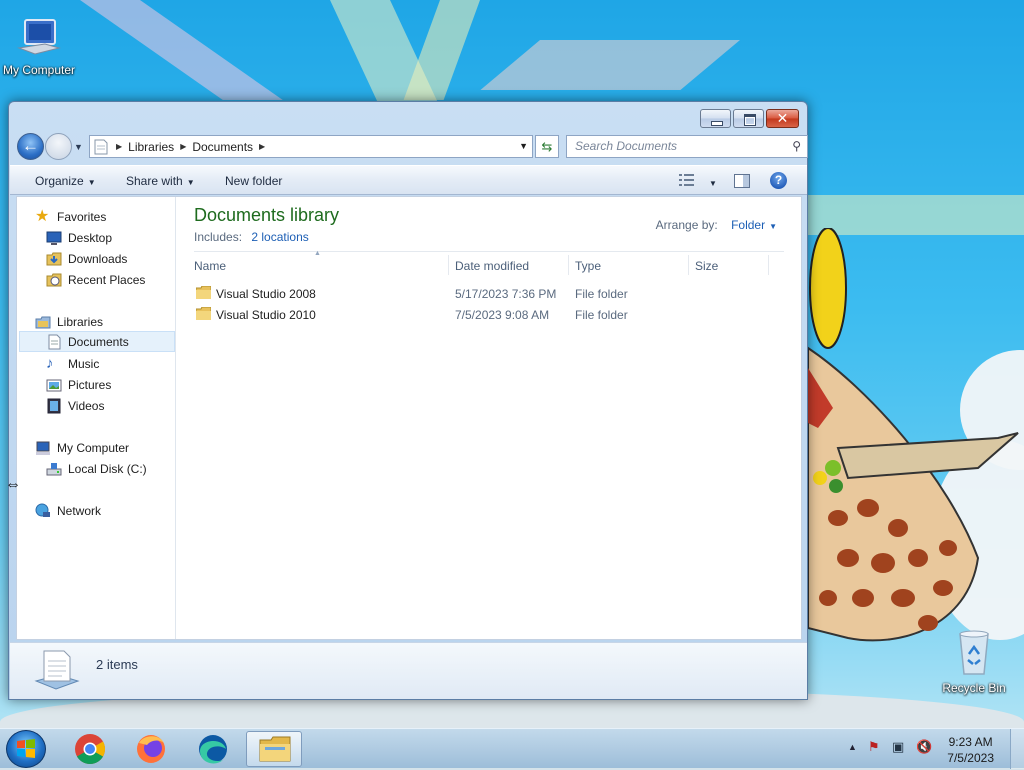  I want to click on nav-label: Documents, so click(98, 341).